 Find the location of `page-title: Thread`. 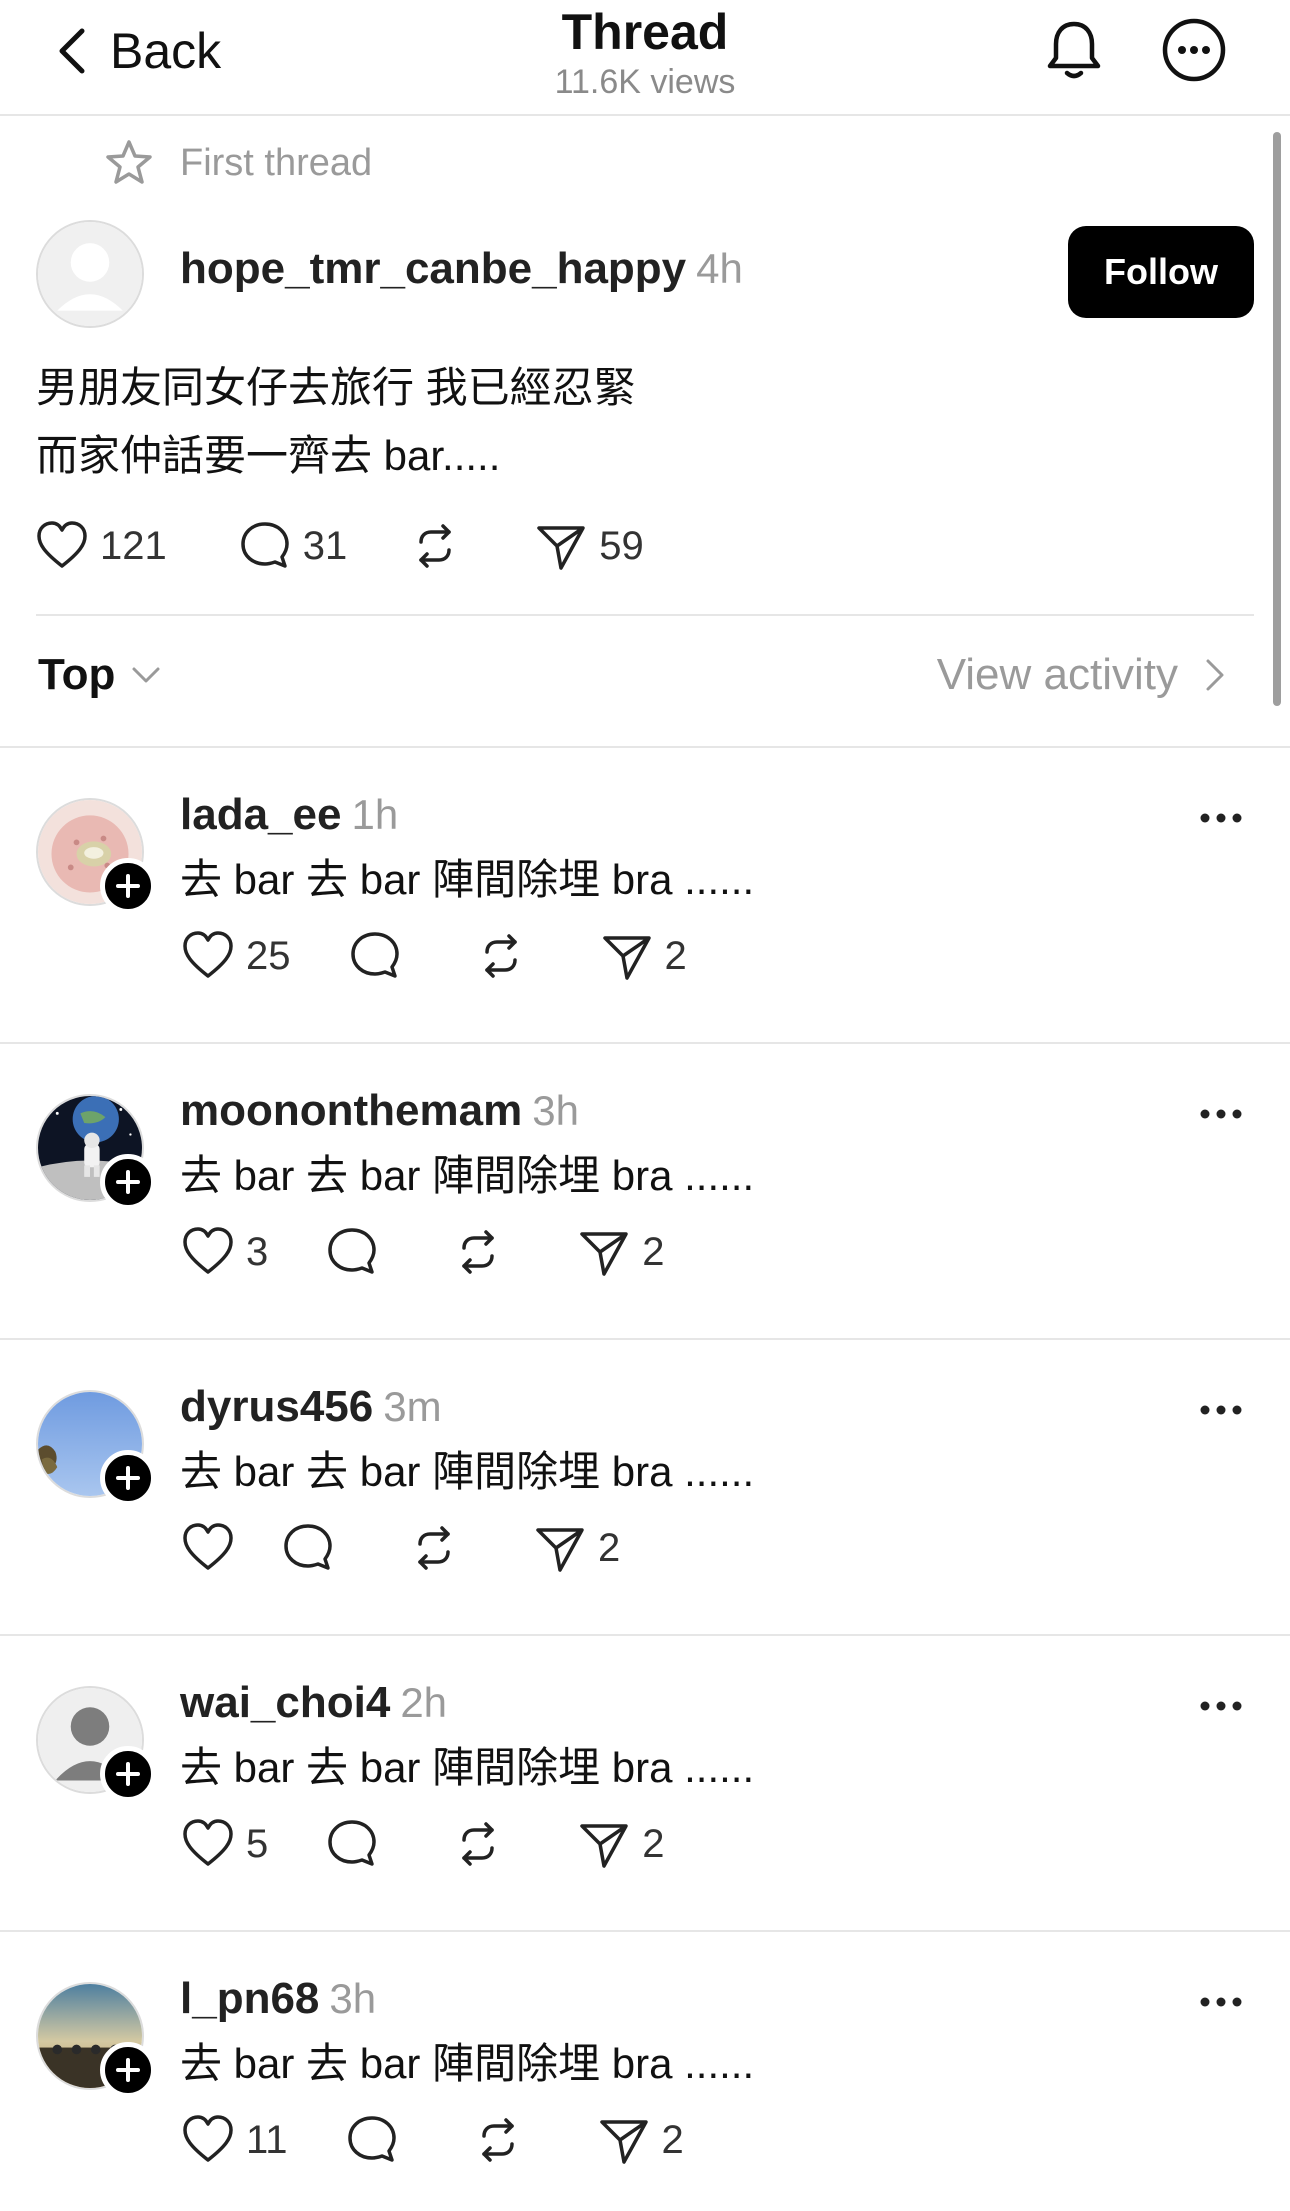

page-title: Thread is located at coordinates (645, 32).